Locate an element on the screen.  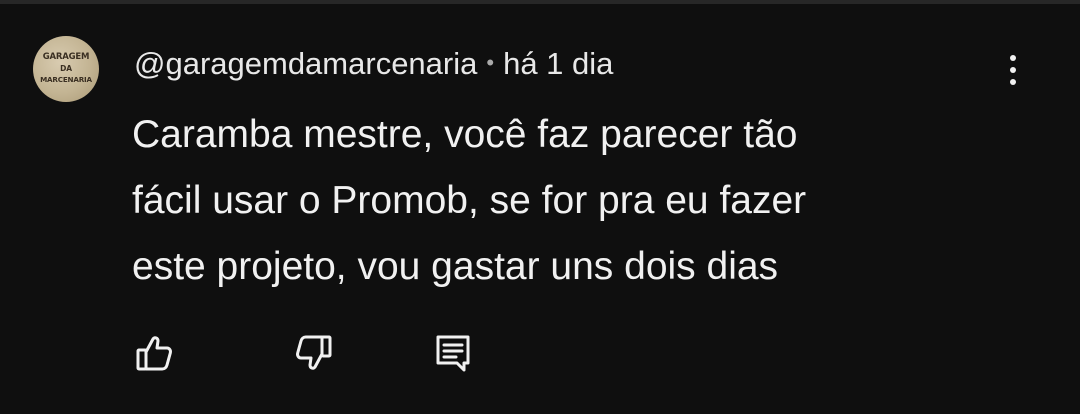
thumbs-down-icon is located at coordinates (314, 353).